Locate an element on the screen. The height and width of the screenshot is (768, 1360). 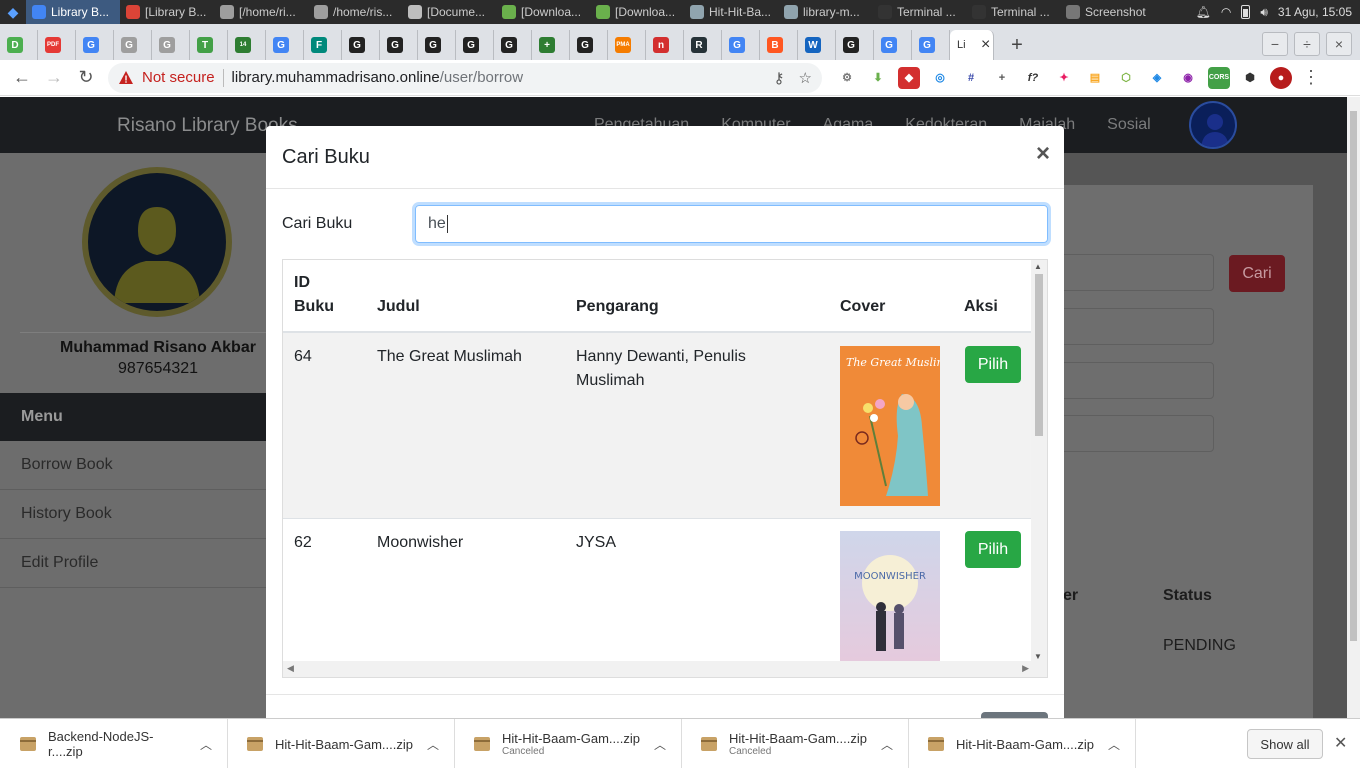
new-tab-button: + is located at coordinates (1017, 45).